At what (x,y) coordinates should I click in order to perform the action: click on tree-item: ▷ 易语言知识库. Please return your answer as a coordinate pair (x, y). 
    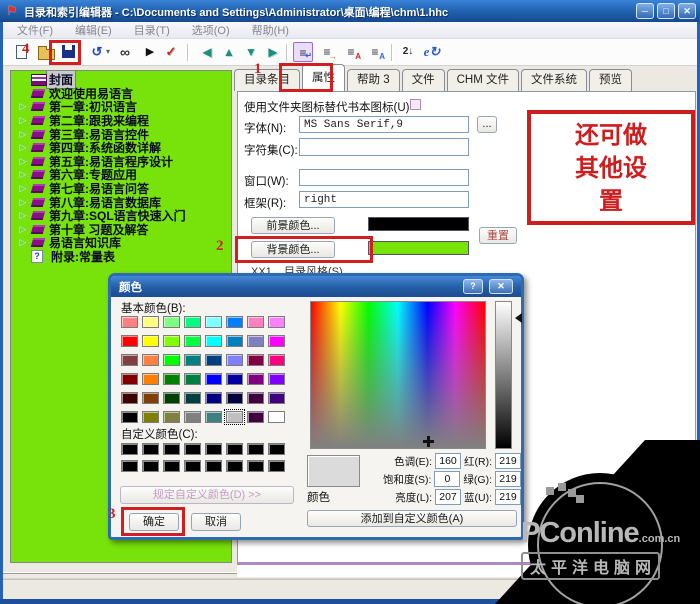
    Looking at the image, I should click on (123, 243).